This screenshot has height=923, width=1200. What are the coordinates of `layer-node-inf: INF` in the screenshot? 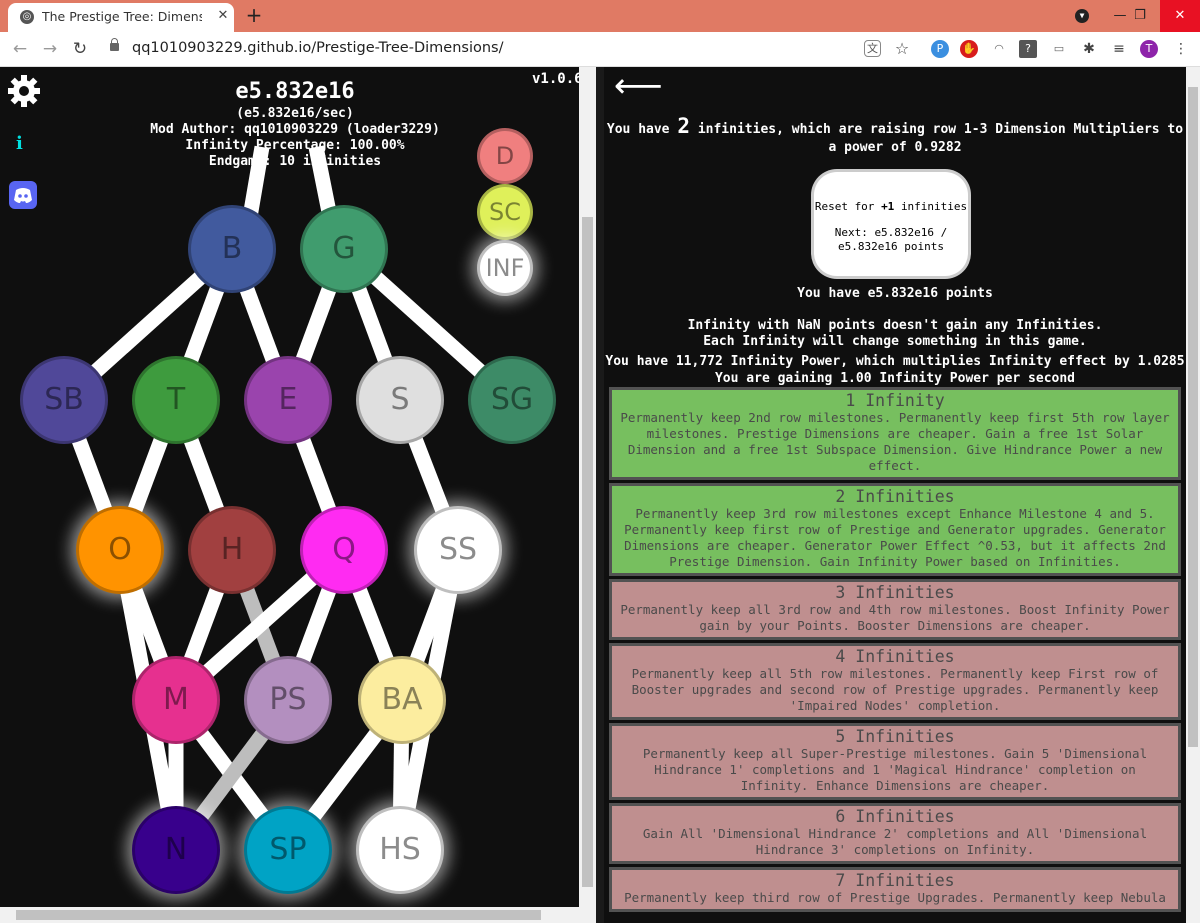 It's located at (505, 268).